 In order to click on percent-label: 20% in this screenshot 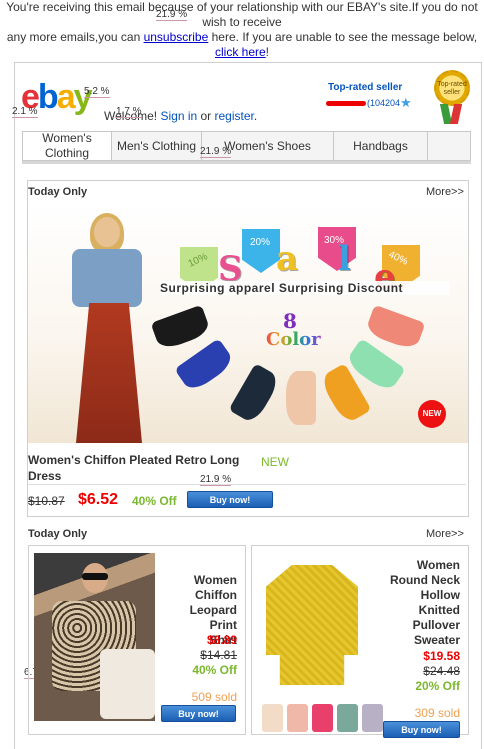, I will do `click(260, 242)`.